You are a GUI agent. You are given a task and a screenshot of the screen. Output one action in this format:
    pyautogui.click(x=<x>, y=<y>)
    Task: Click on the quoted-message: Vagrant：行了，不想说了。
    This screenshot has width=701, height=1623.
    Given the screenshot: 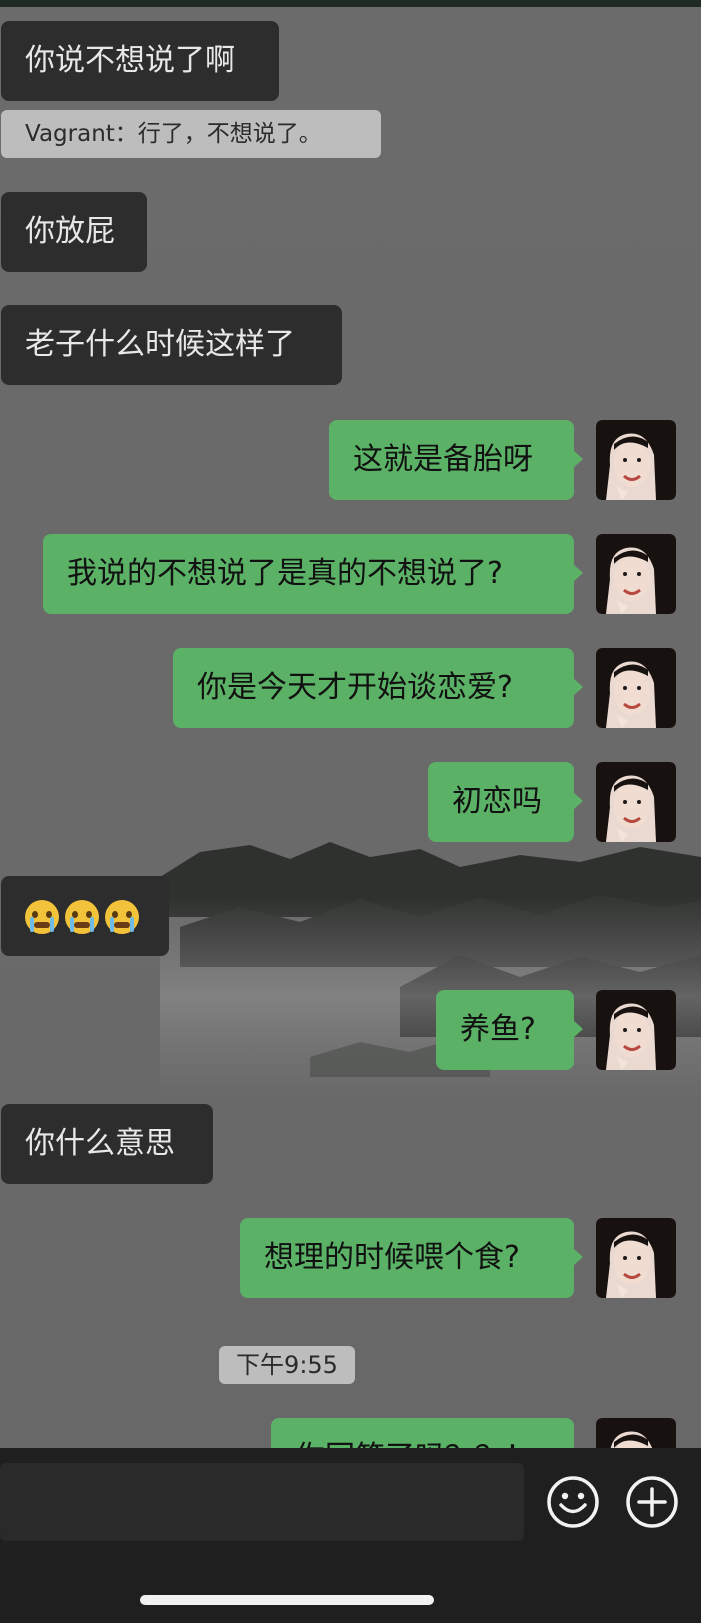 What is the action you would take?
    pyautogui.click(x=191, y=134)
    